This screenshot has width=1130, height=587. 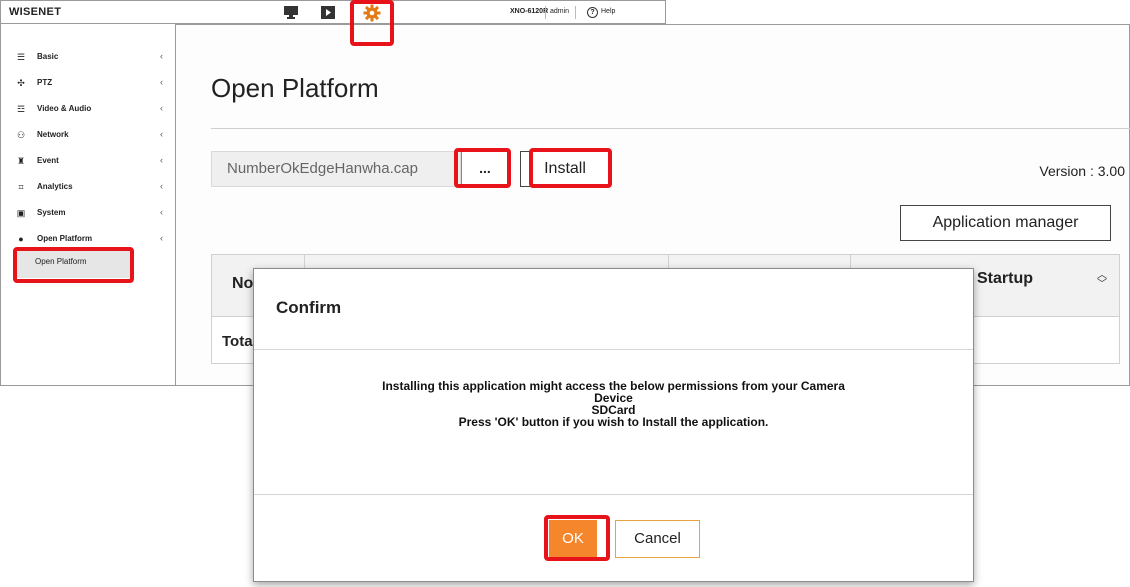 What do you see at coordinates (295, 88) in the screenshot?
I see `page-title: Open Platform` at bounding box center [295, 88].